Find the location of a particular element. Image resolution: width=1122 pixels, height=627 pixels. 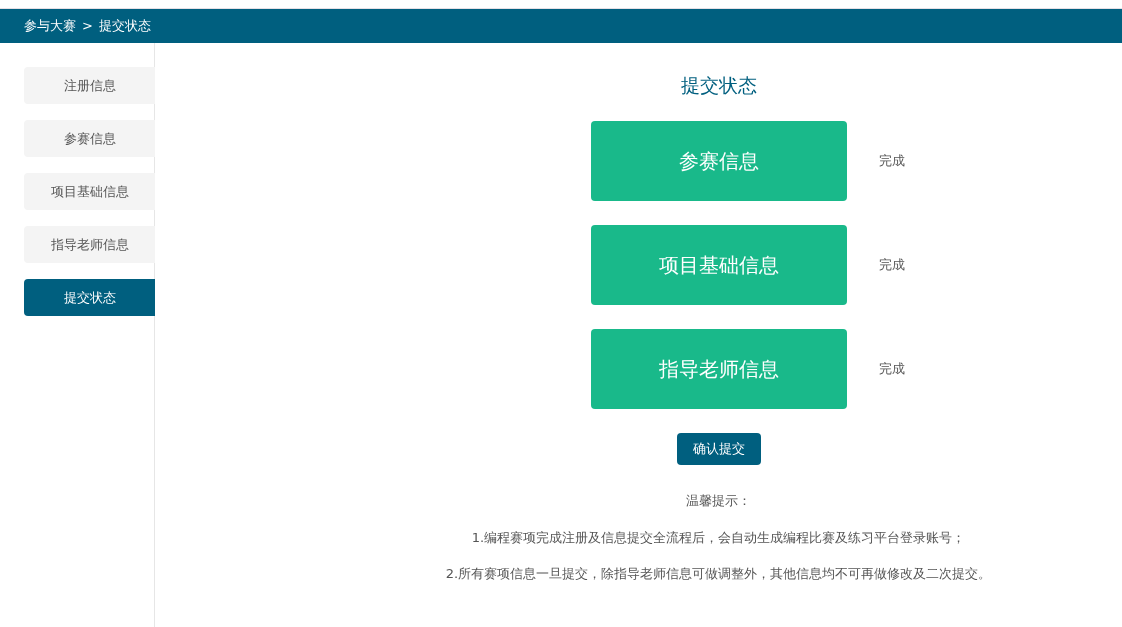

sidebar-item: 提交状态 is located at coordinates (89, 297).